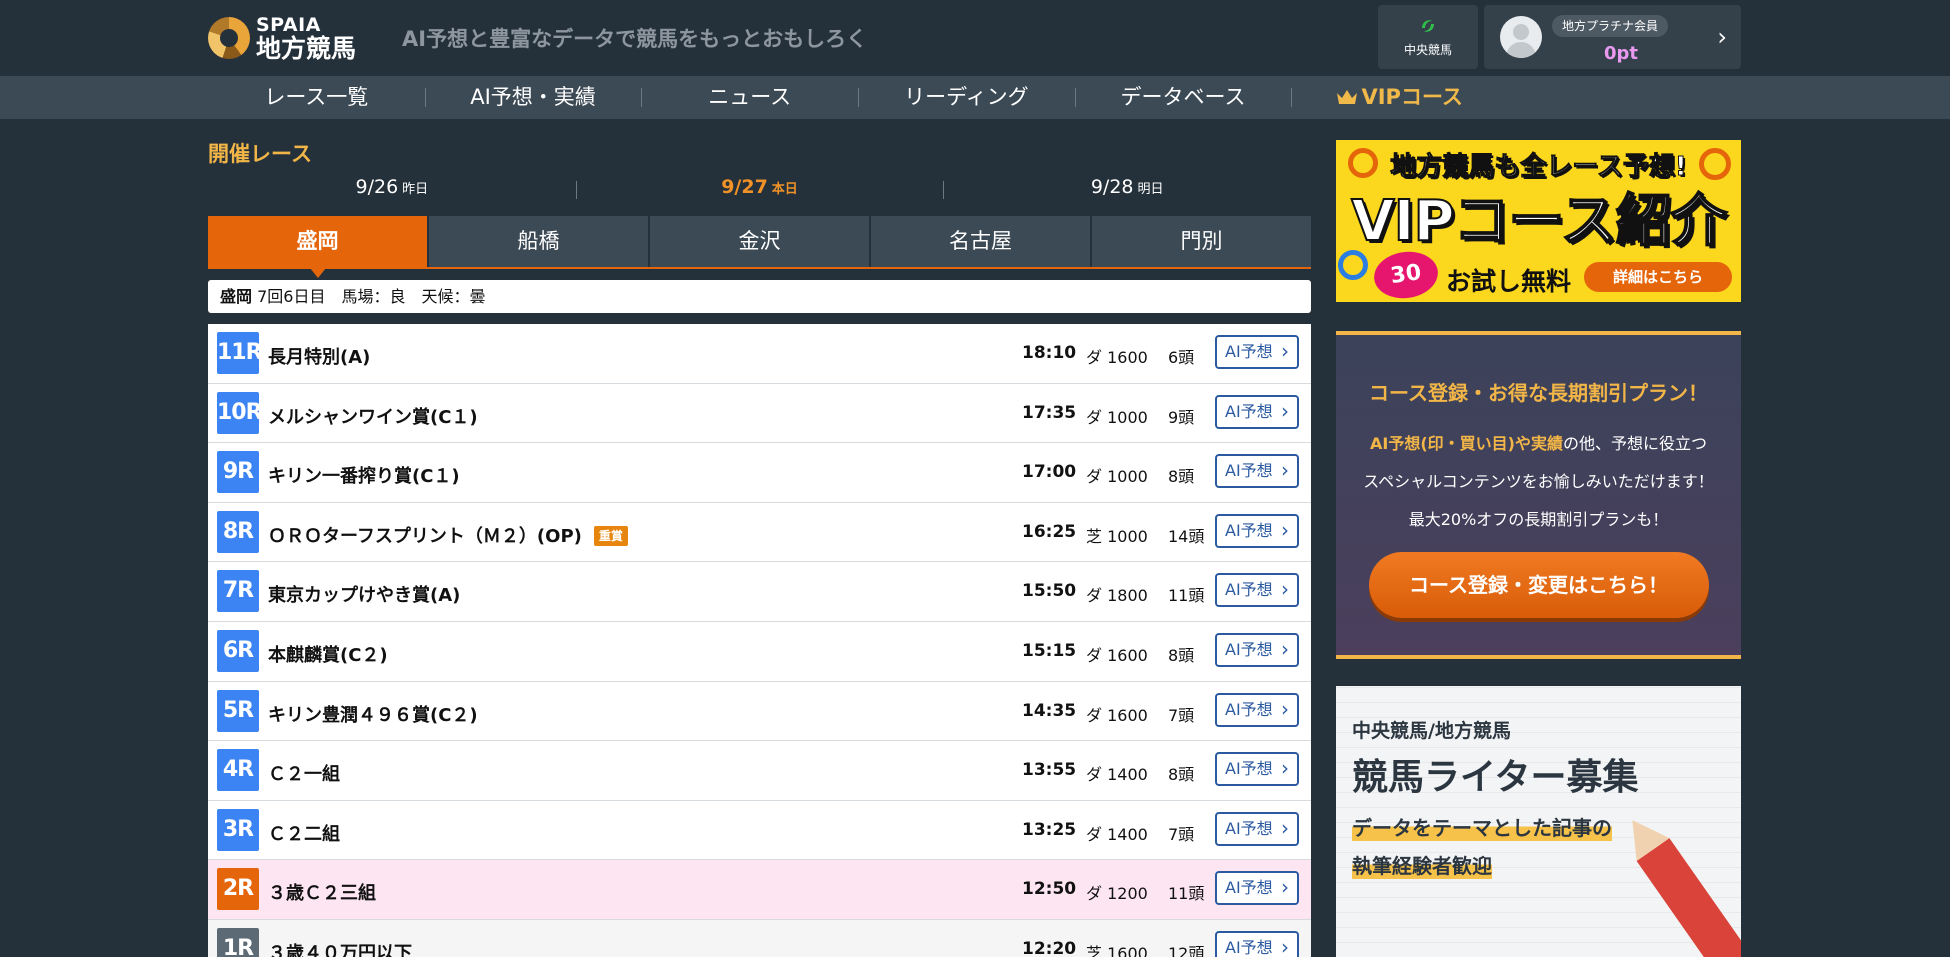 The width and height of the screenshot is (1950, 957). Describe the element at coordinates (1538, 519) in the screenshot. I see `course-banner-text3: 最大20%オフの長期割引プランも！` at that location.